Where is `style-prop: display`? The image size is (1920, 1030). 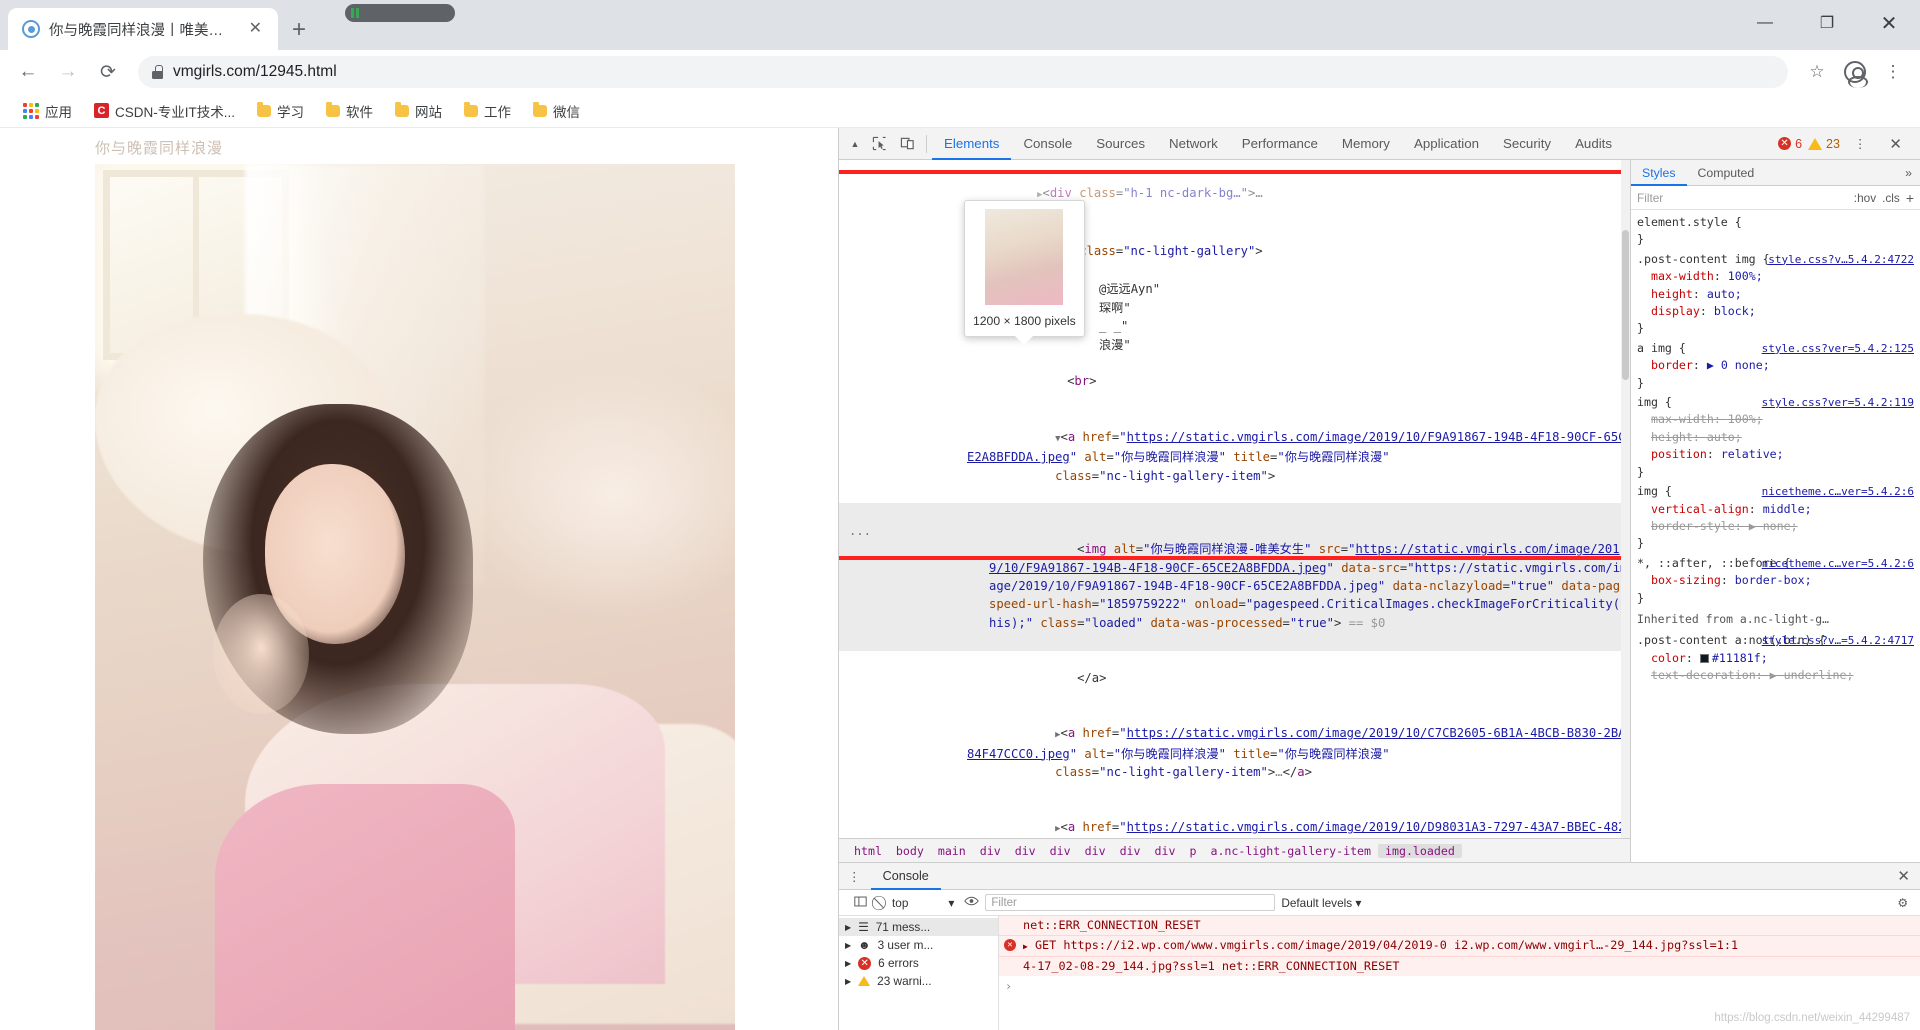
style-prop: display is located at coordinates (1668, 311).